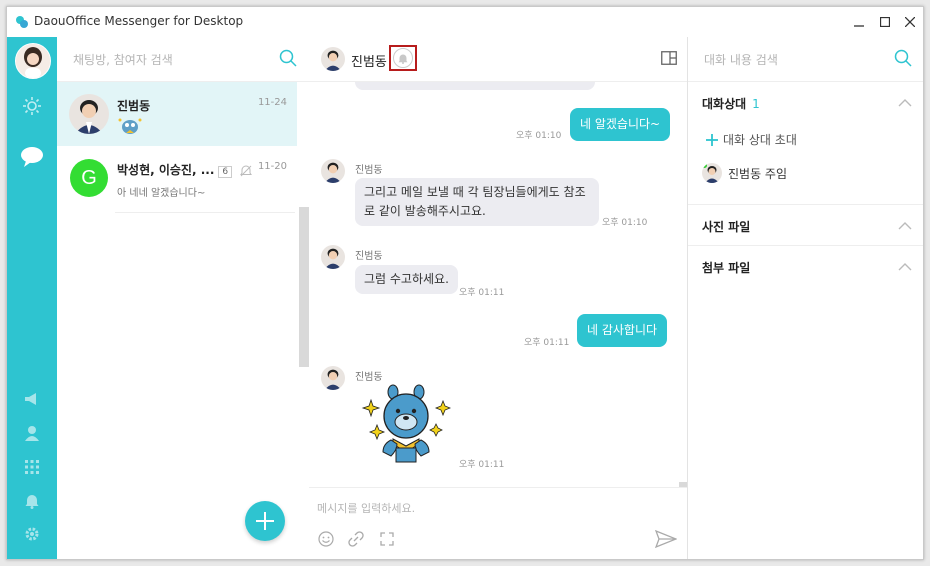  I want to click on previous-message-bubble, so click(475, 86).